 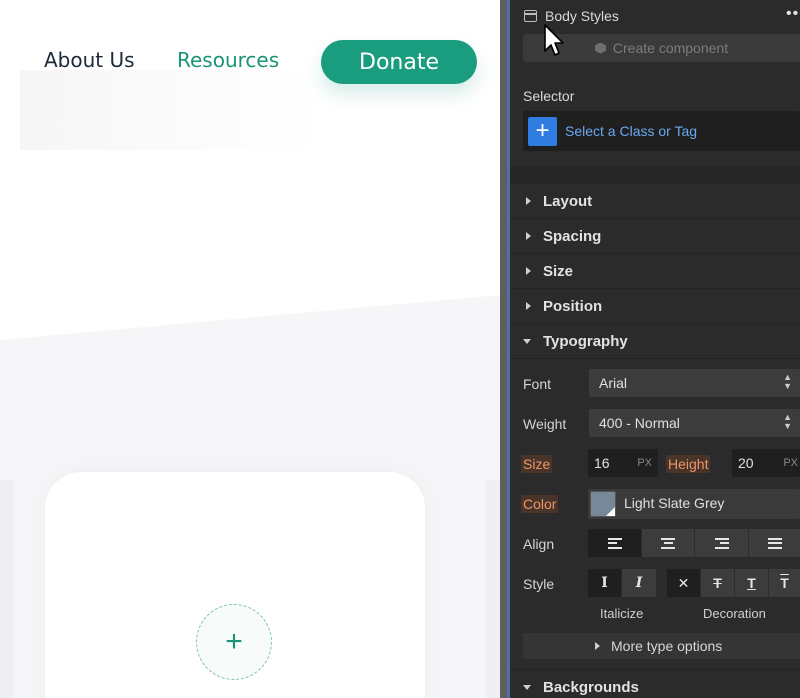 I want to click on overline-icon: T, so click(x=784, y=583).